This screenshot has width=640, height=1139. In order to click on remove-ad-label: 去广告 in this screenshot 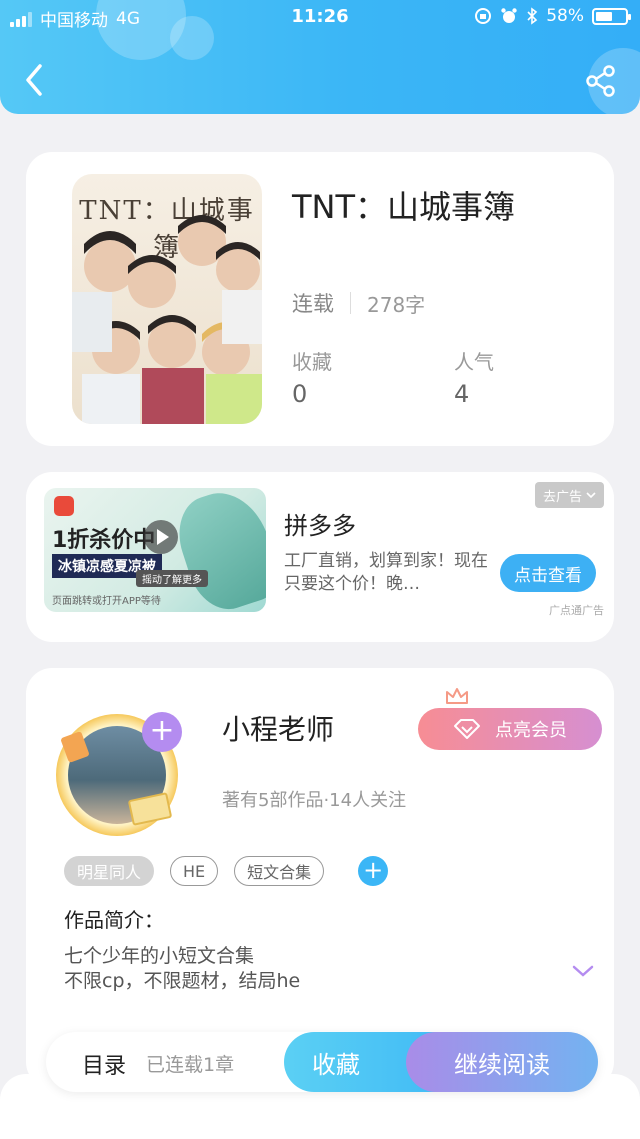, I will do `click(562, 497)`.